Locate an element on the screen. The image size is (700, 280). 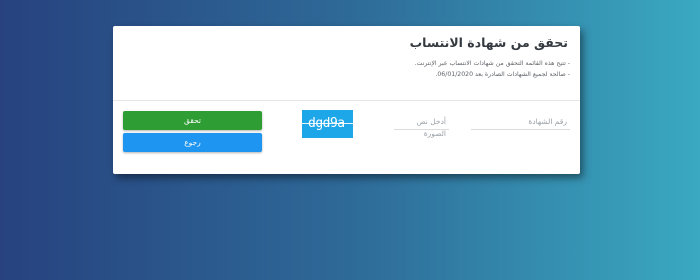
verify-button: تحقق is located at coordinates (192, 120).